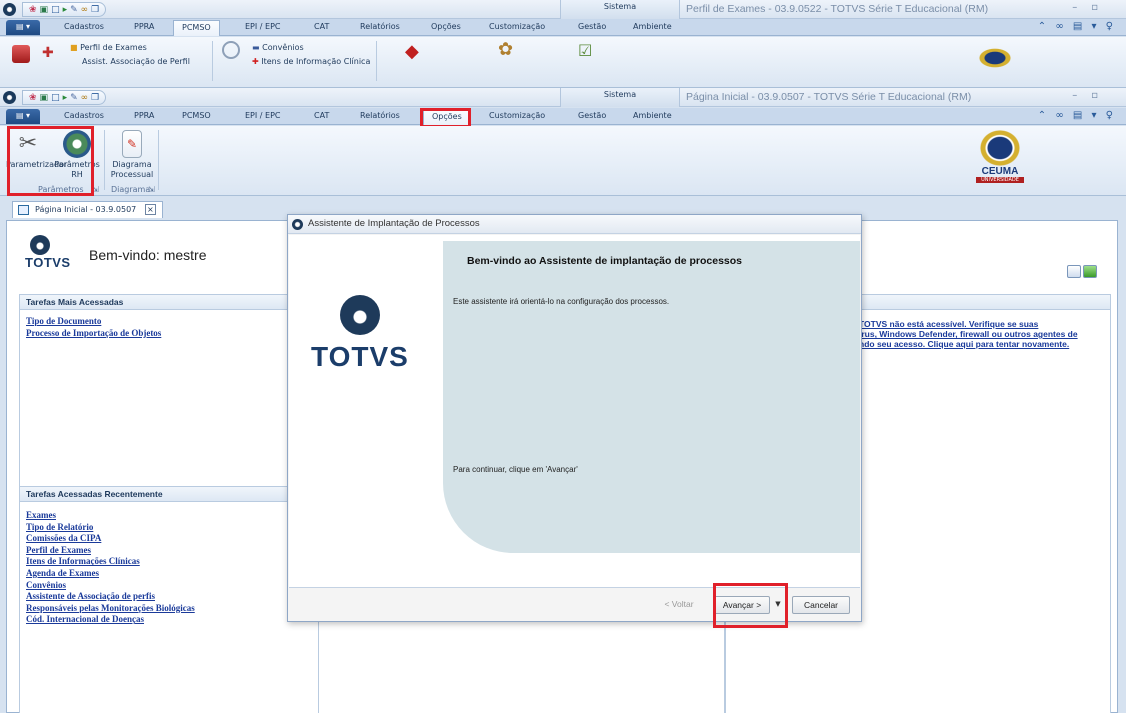 Image resolution: width=1126 pixels, height=713 pixels. I want to click on link-comissoes-cipa: Comissões da CIPA, so click(169, 539).